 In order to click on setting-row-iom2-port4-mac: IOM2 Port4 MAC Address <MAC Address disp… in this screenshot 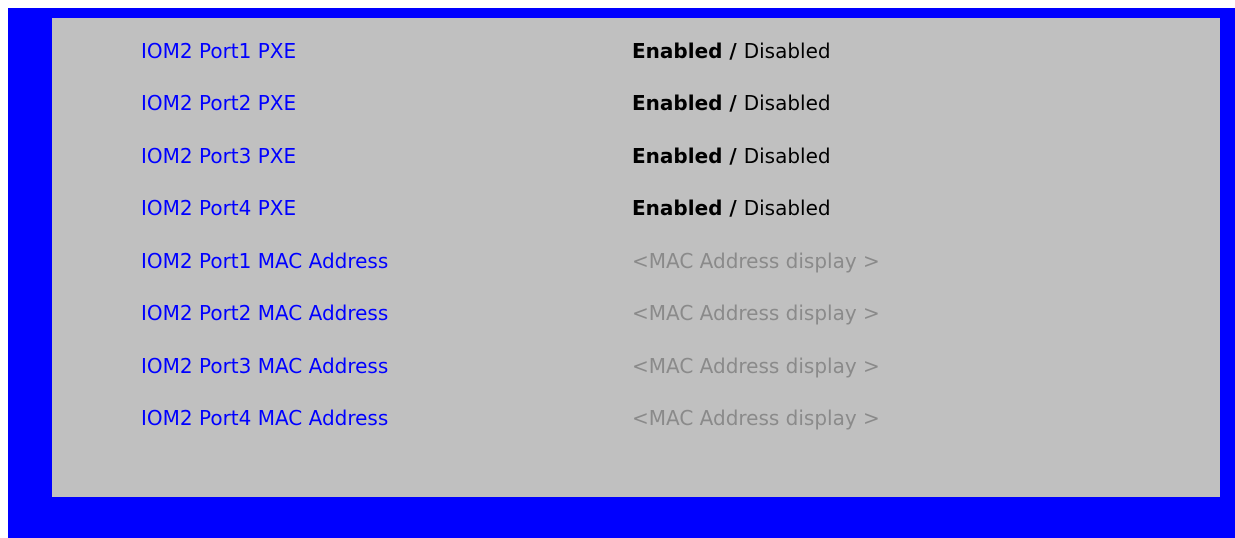, I will do `click(636, 418)`.